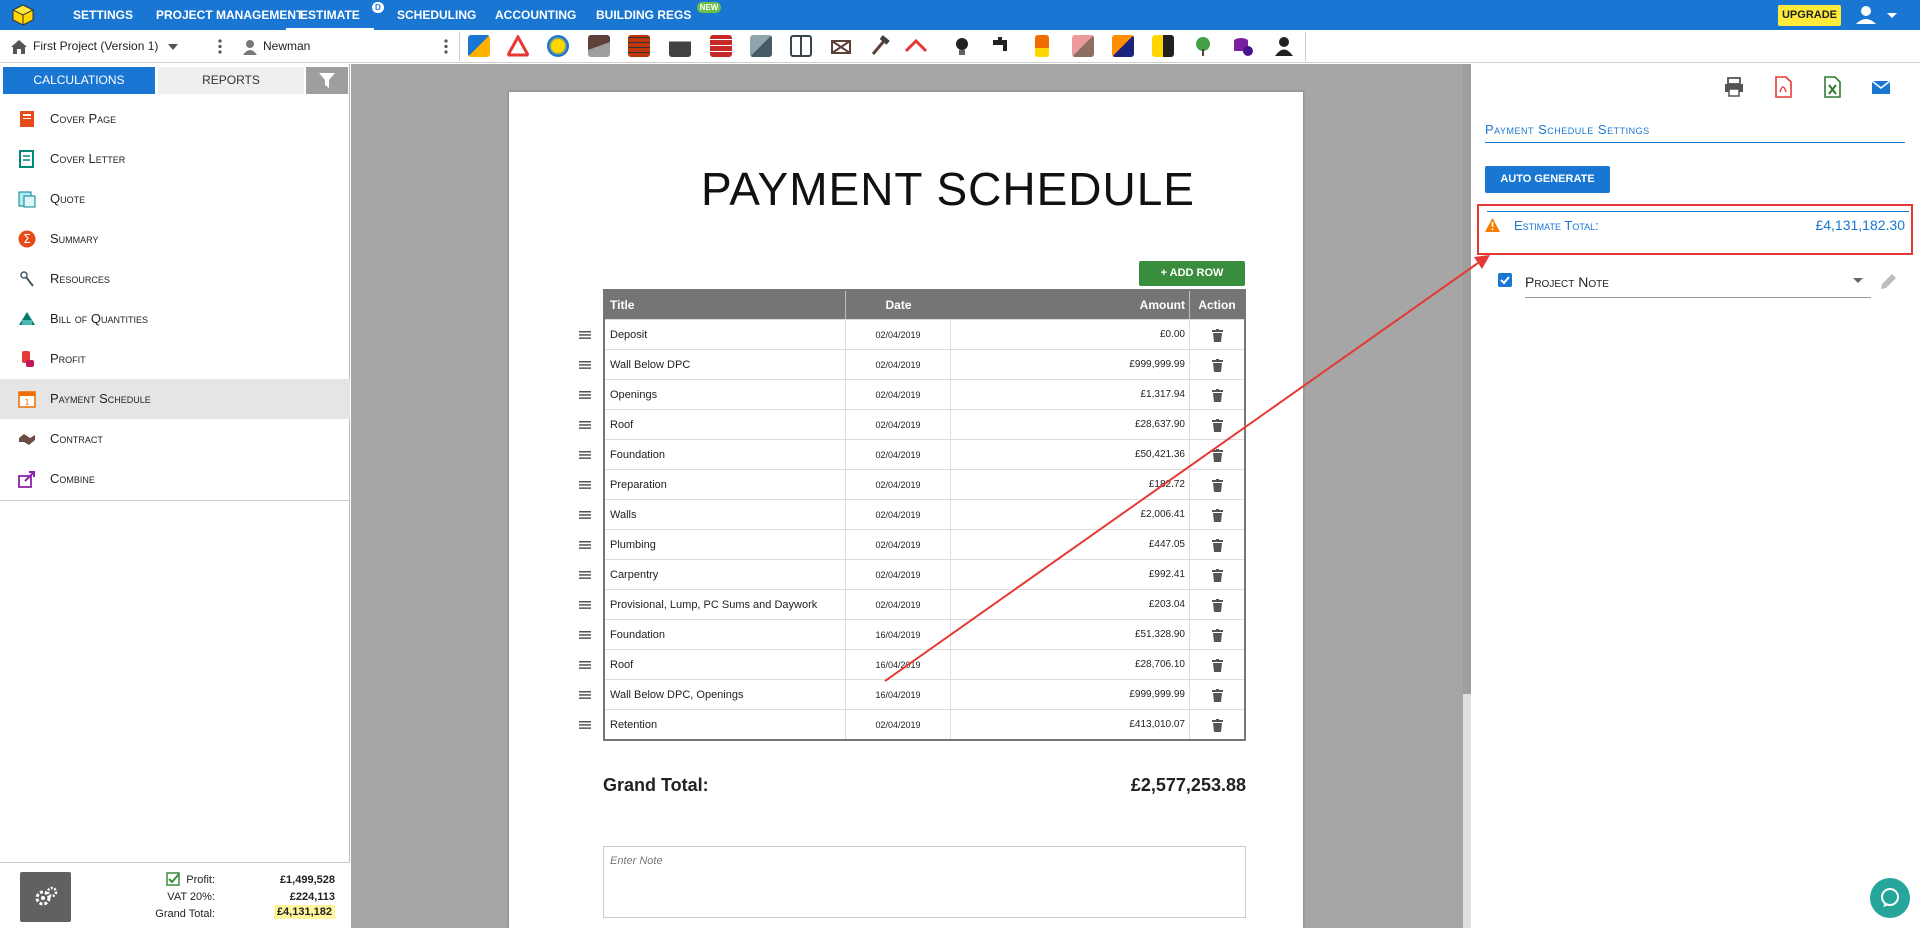  Describe the element at coordinates (1243, 46) in the screenshot. I see `tool-coins-icon` at that location.